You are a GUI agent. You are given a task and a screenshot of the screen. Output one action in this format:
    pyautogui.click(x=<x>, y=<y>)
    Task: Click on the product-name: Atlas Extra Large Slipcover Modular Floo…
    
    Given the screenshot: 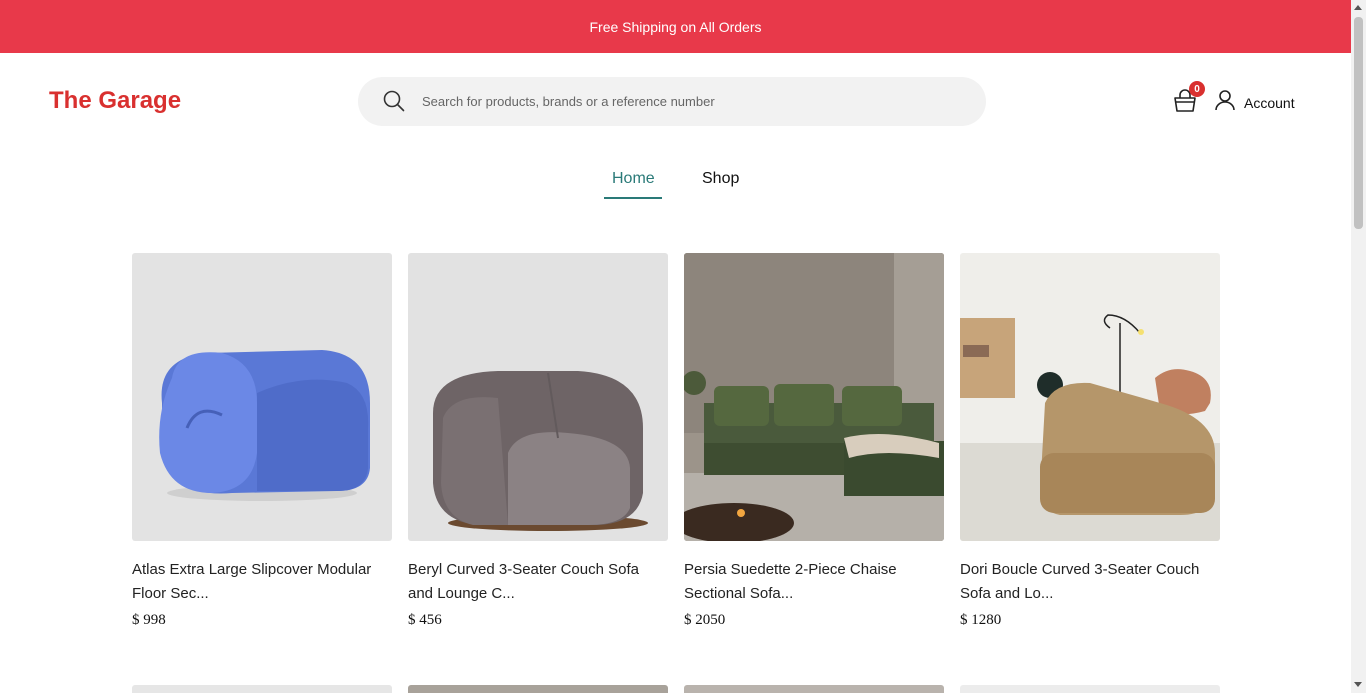 What is the action you would take?
    pyautogui.click(x=262, y=582)
    